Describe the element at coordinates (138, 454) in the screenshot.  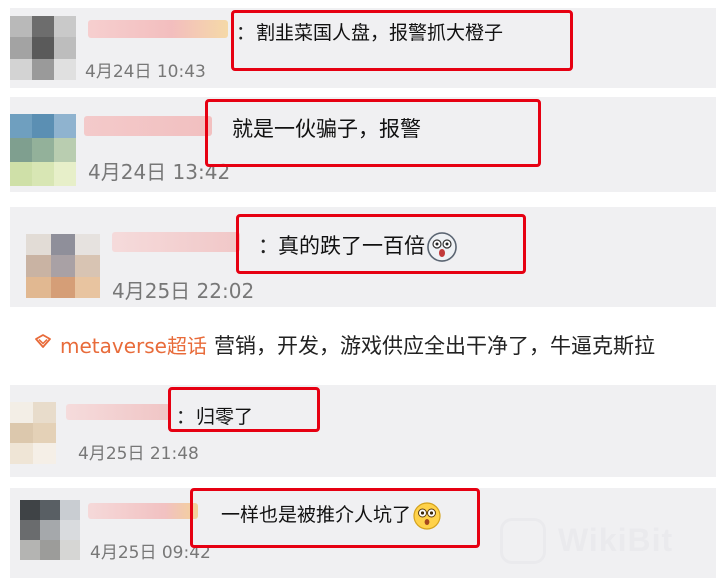
I see `comment-time: 4月25日 21:48` at that location.